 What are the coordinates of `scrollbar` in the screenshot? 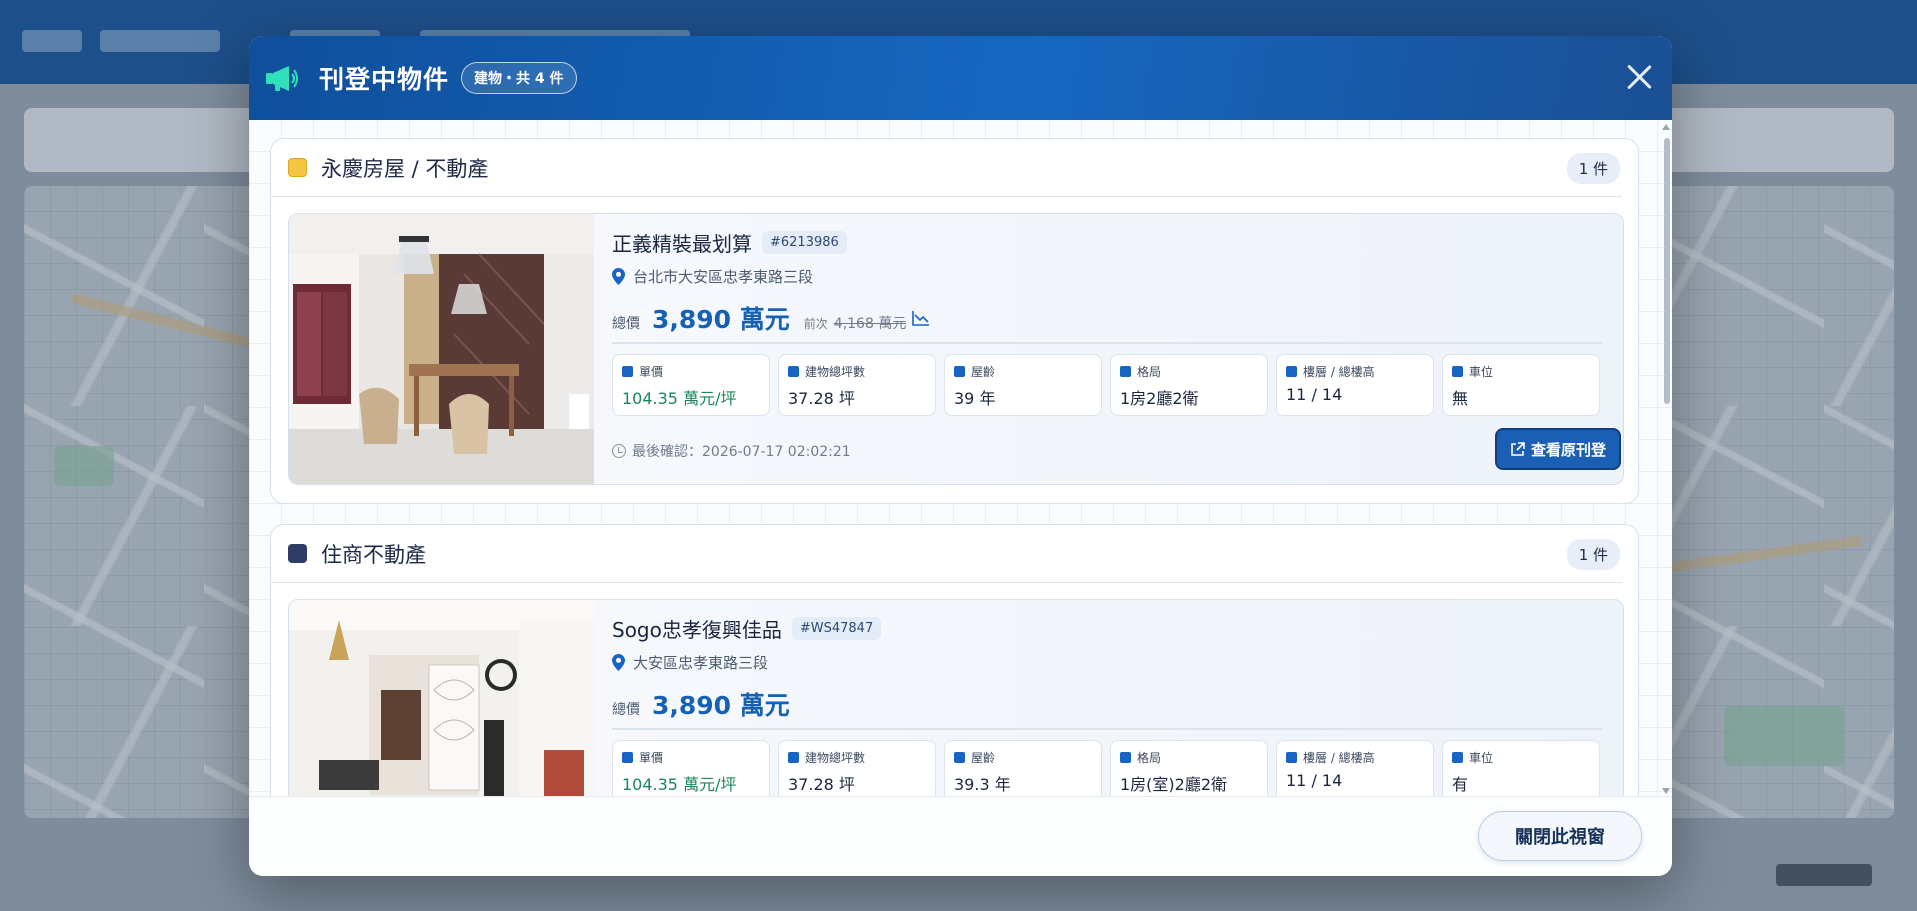 It's located at (1666, 458).